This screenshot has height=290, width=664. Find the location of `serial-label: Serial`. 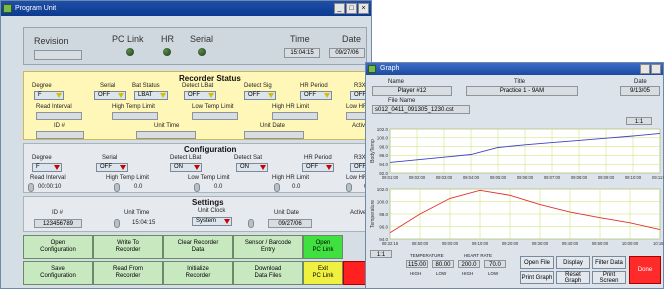

serial-label: Serial is located at coordinates (202, 39).